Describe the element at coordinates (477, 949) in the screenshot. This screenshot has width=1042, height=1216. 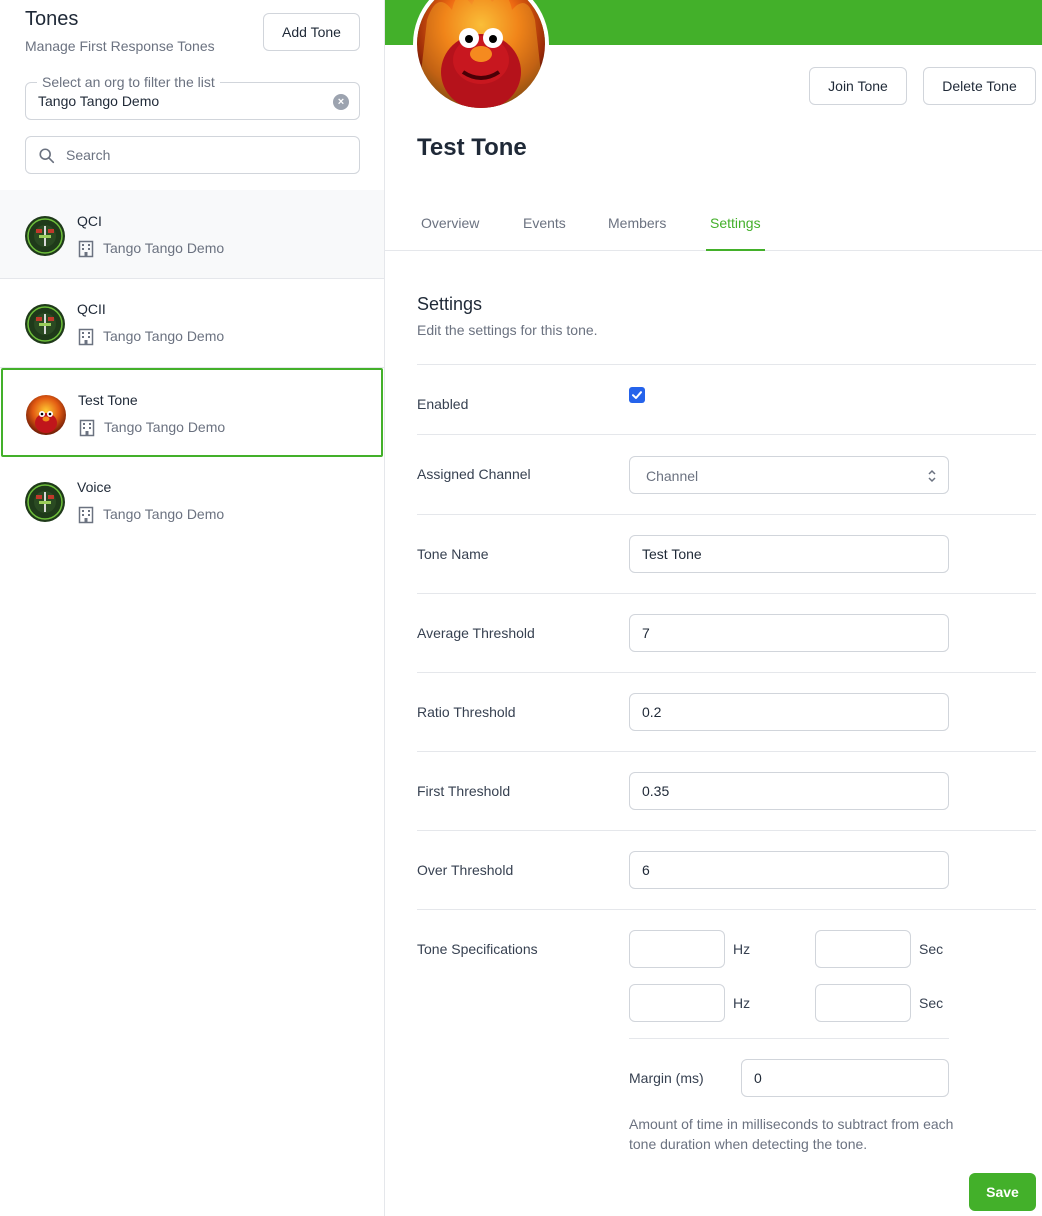
I see `tone-specifications-label: Tone Specifications` at that location.